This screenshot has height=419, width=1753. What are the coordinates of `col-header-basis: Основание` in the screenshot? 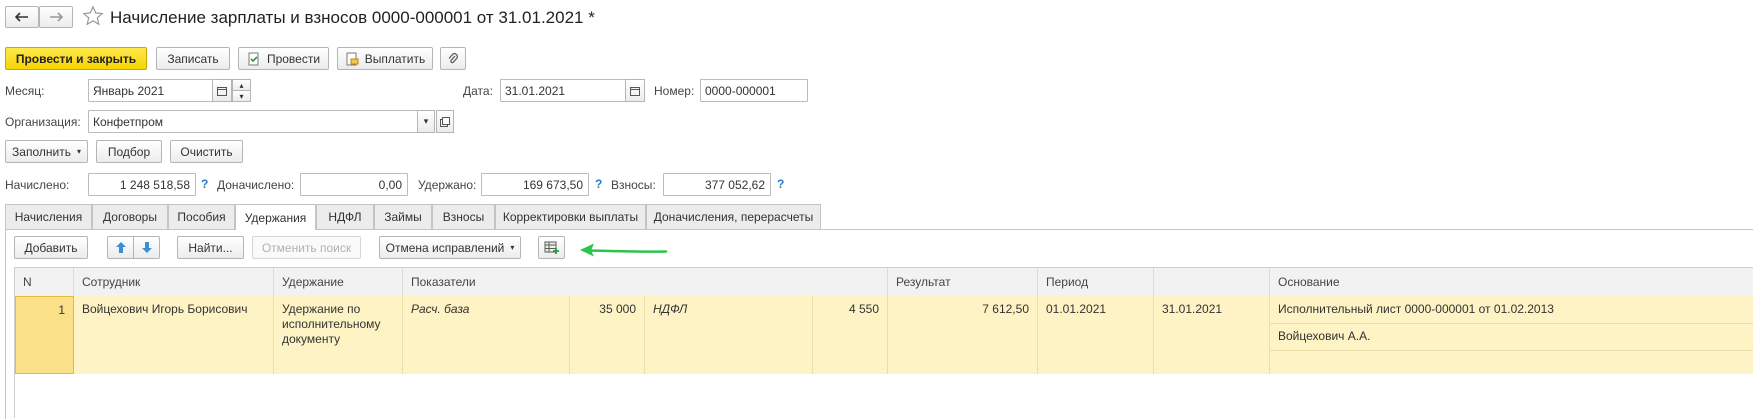 It's located at (1511, 282).